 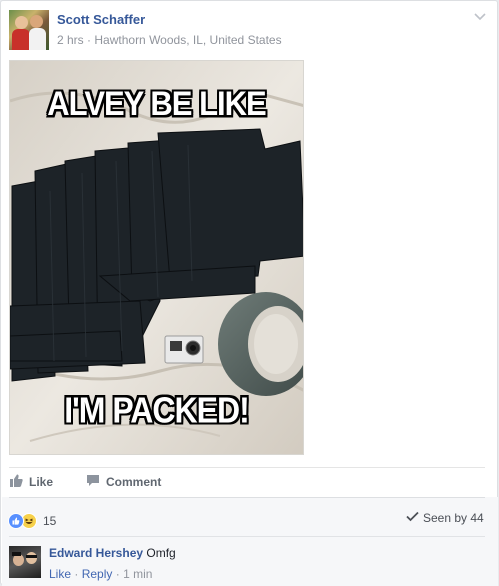 What do you see at coordinates (16, 482) in the screenshot?
I see `thumbs-up-icon` at bounding box center [16, 482].